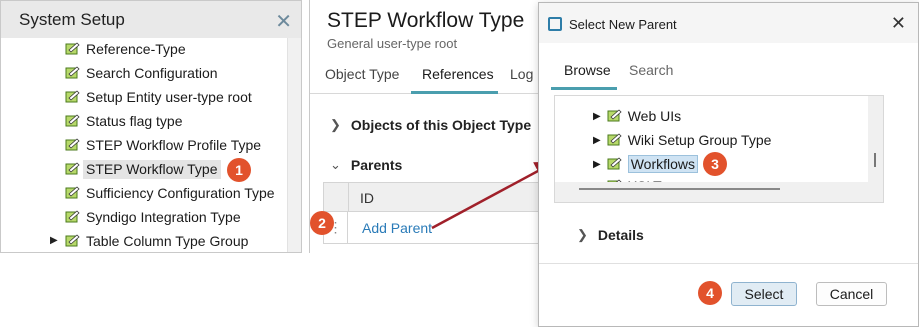 The image size is (919, 327). What do you see at coordinates (392, 43) in the screenshot?
I see `page-subtitle: General user-type root` at bounding box center [392, 43].